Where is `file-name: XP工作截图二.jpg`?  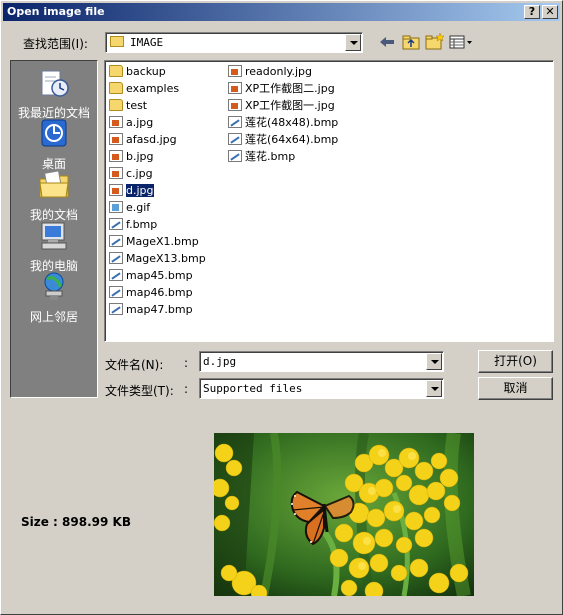 file-name: XP工作截图二.jpg is located at coordinates (290, 88).